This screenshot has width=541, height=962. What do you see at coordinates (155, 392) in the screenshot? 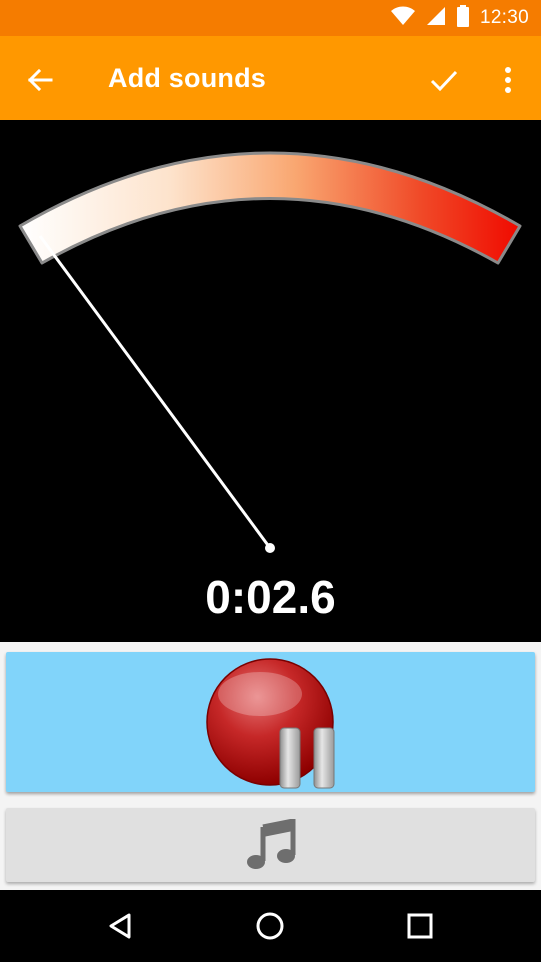
I see `meter-needle` at bounding box center [155, 392].